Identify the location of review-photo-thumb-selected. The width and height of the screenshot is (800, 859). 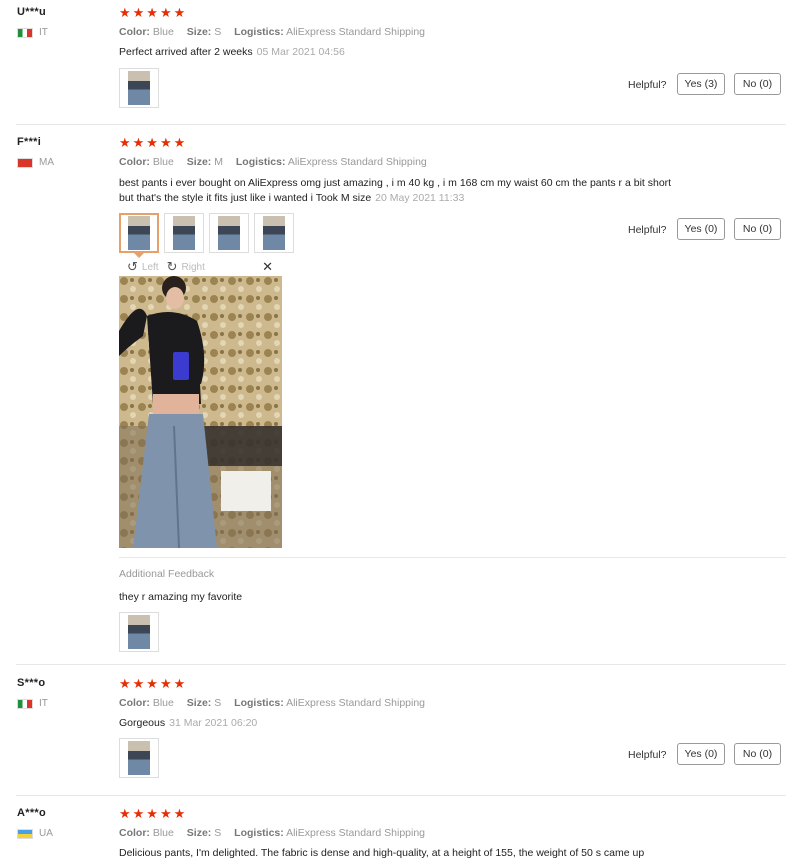
(139, 233).